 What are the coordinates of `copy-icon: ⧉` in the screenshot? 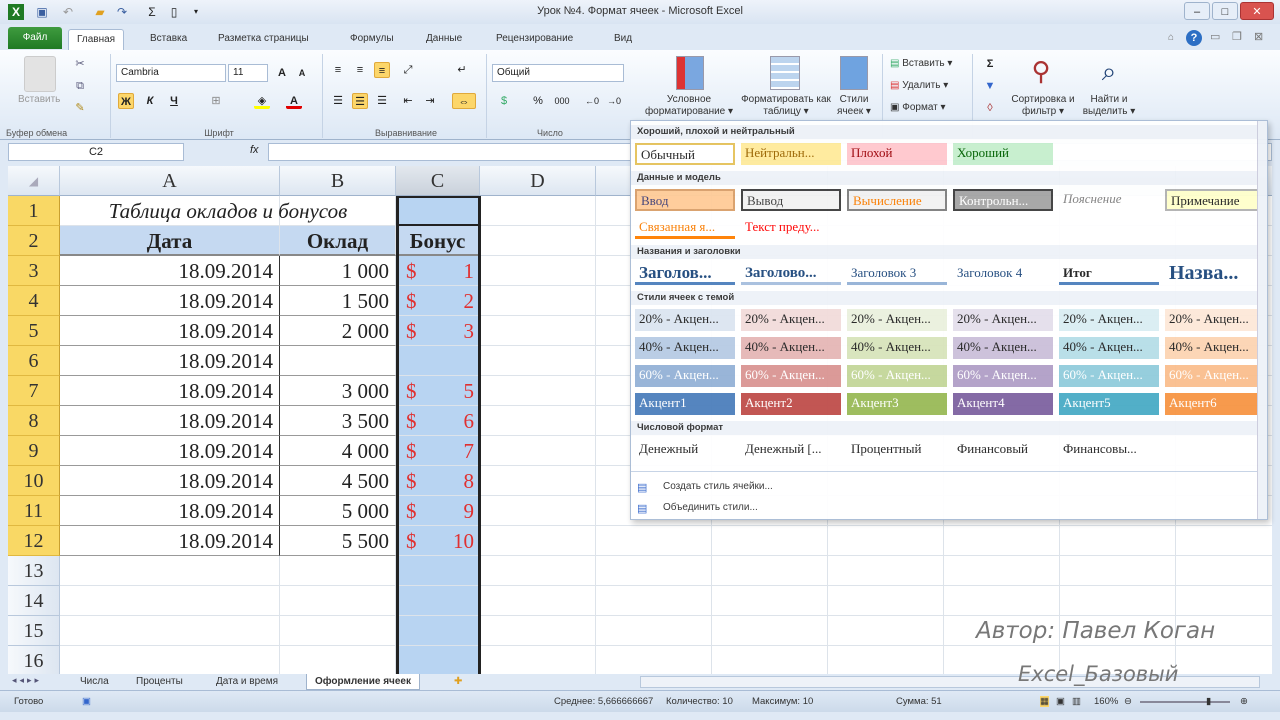 It's located at (80, 86).